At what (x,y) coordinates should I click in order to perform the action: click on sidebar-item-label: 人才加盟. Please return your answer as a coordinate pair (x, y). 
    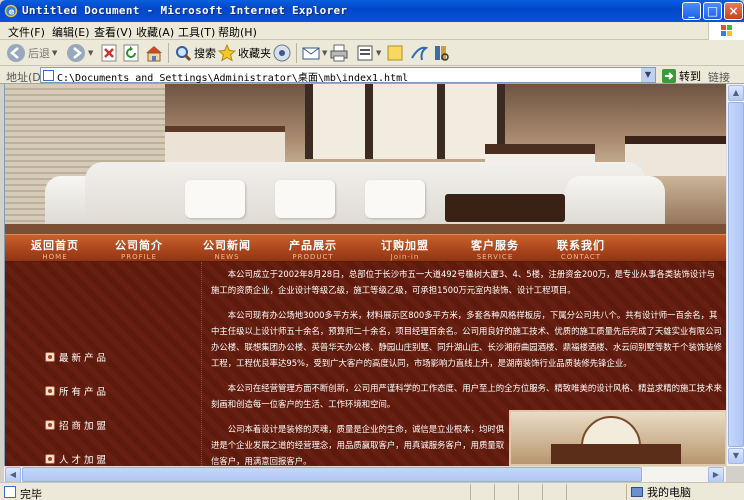
    Looking at the image, I should click on (84, 460).